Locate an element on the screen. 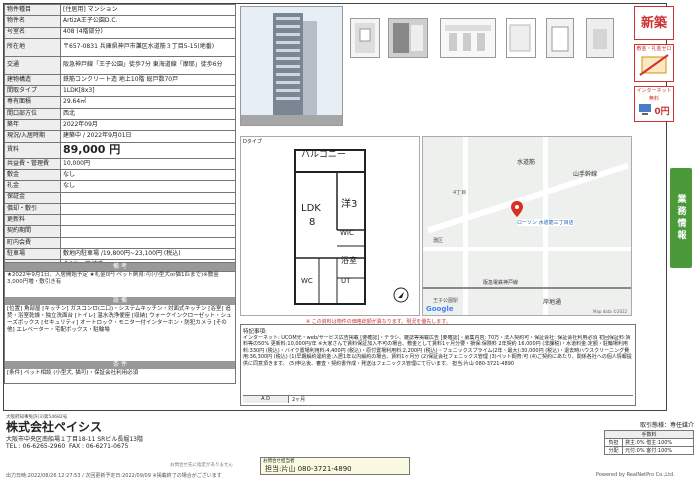  property-label: 間取タイプ is located at coordinates (32, 91).